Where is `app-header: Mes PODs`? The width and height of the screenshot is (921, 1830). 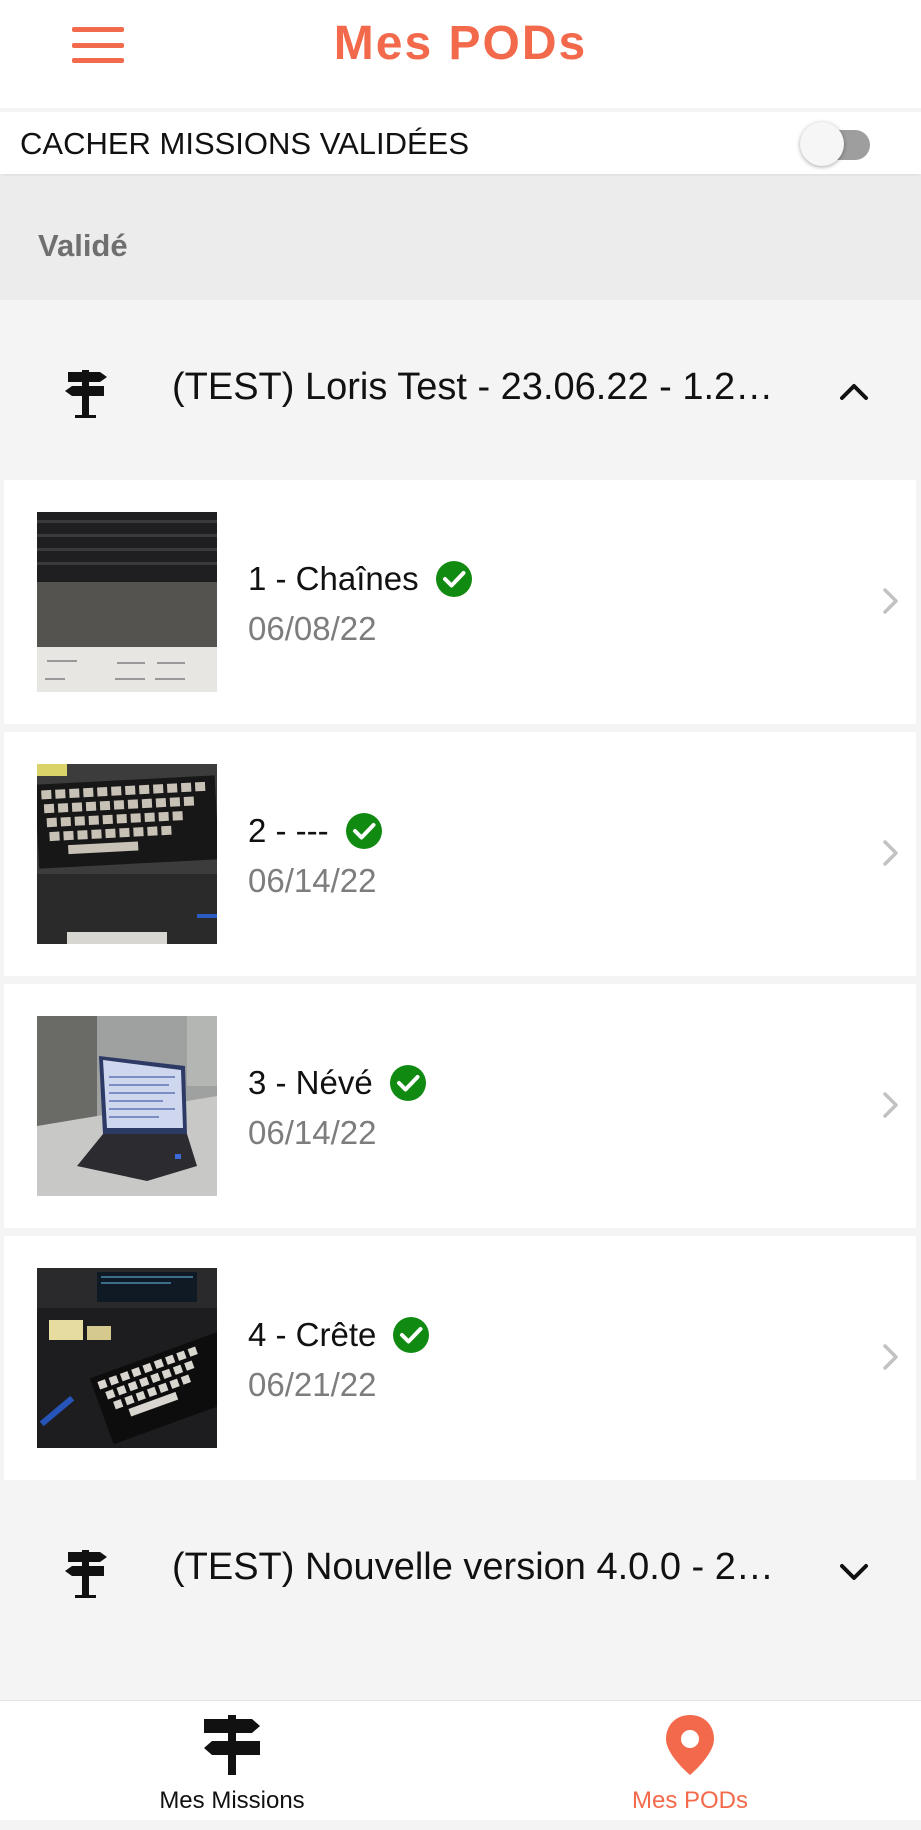
app-header: Mes PODs is located at coordinates (460, 54).